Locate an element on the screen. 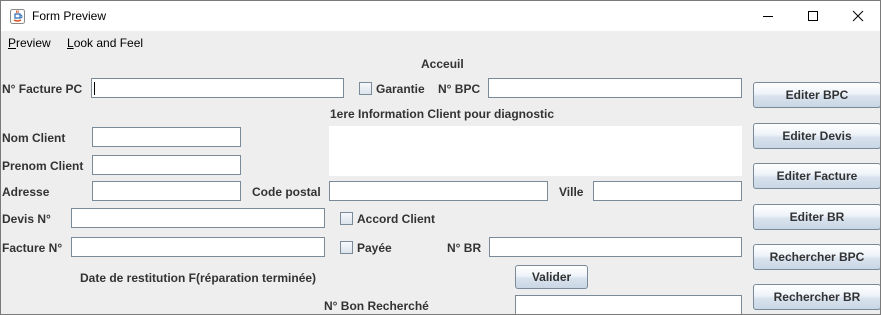  nom-label: Nom Client is located at coordinates (34, 138).